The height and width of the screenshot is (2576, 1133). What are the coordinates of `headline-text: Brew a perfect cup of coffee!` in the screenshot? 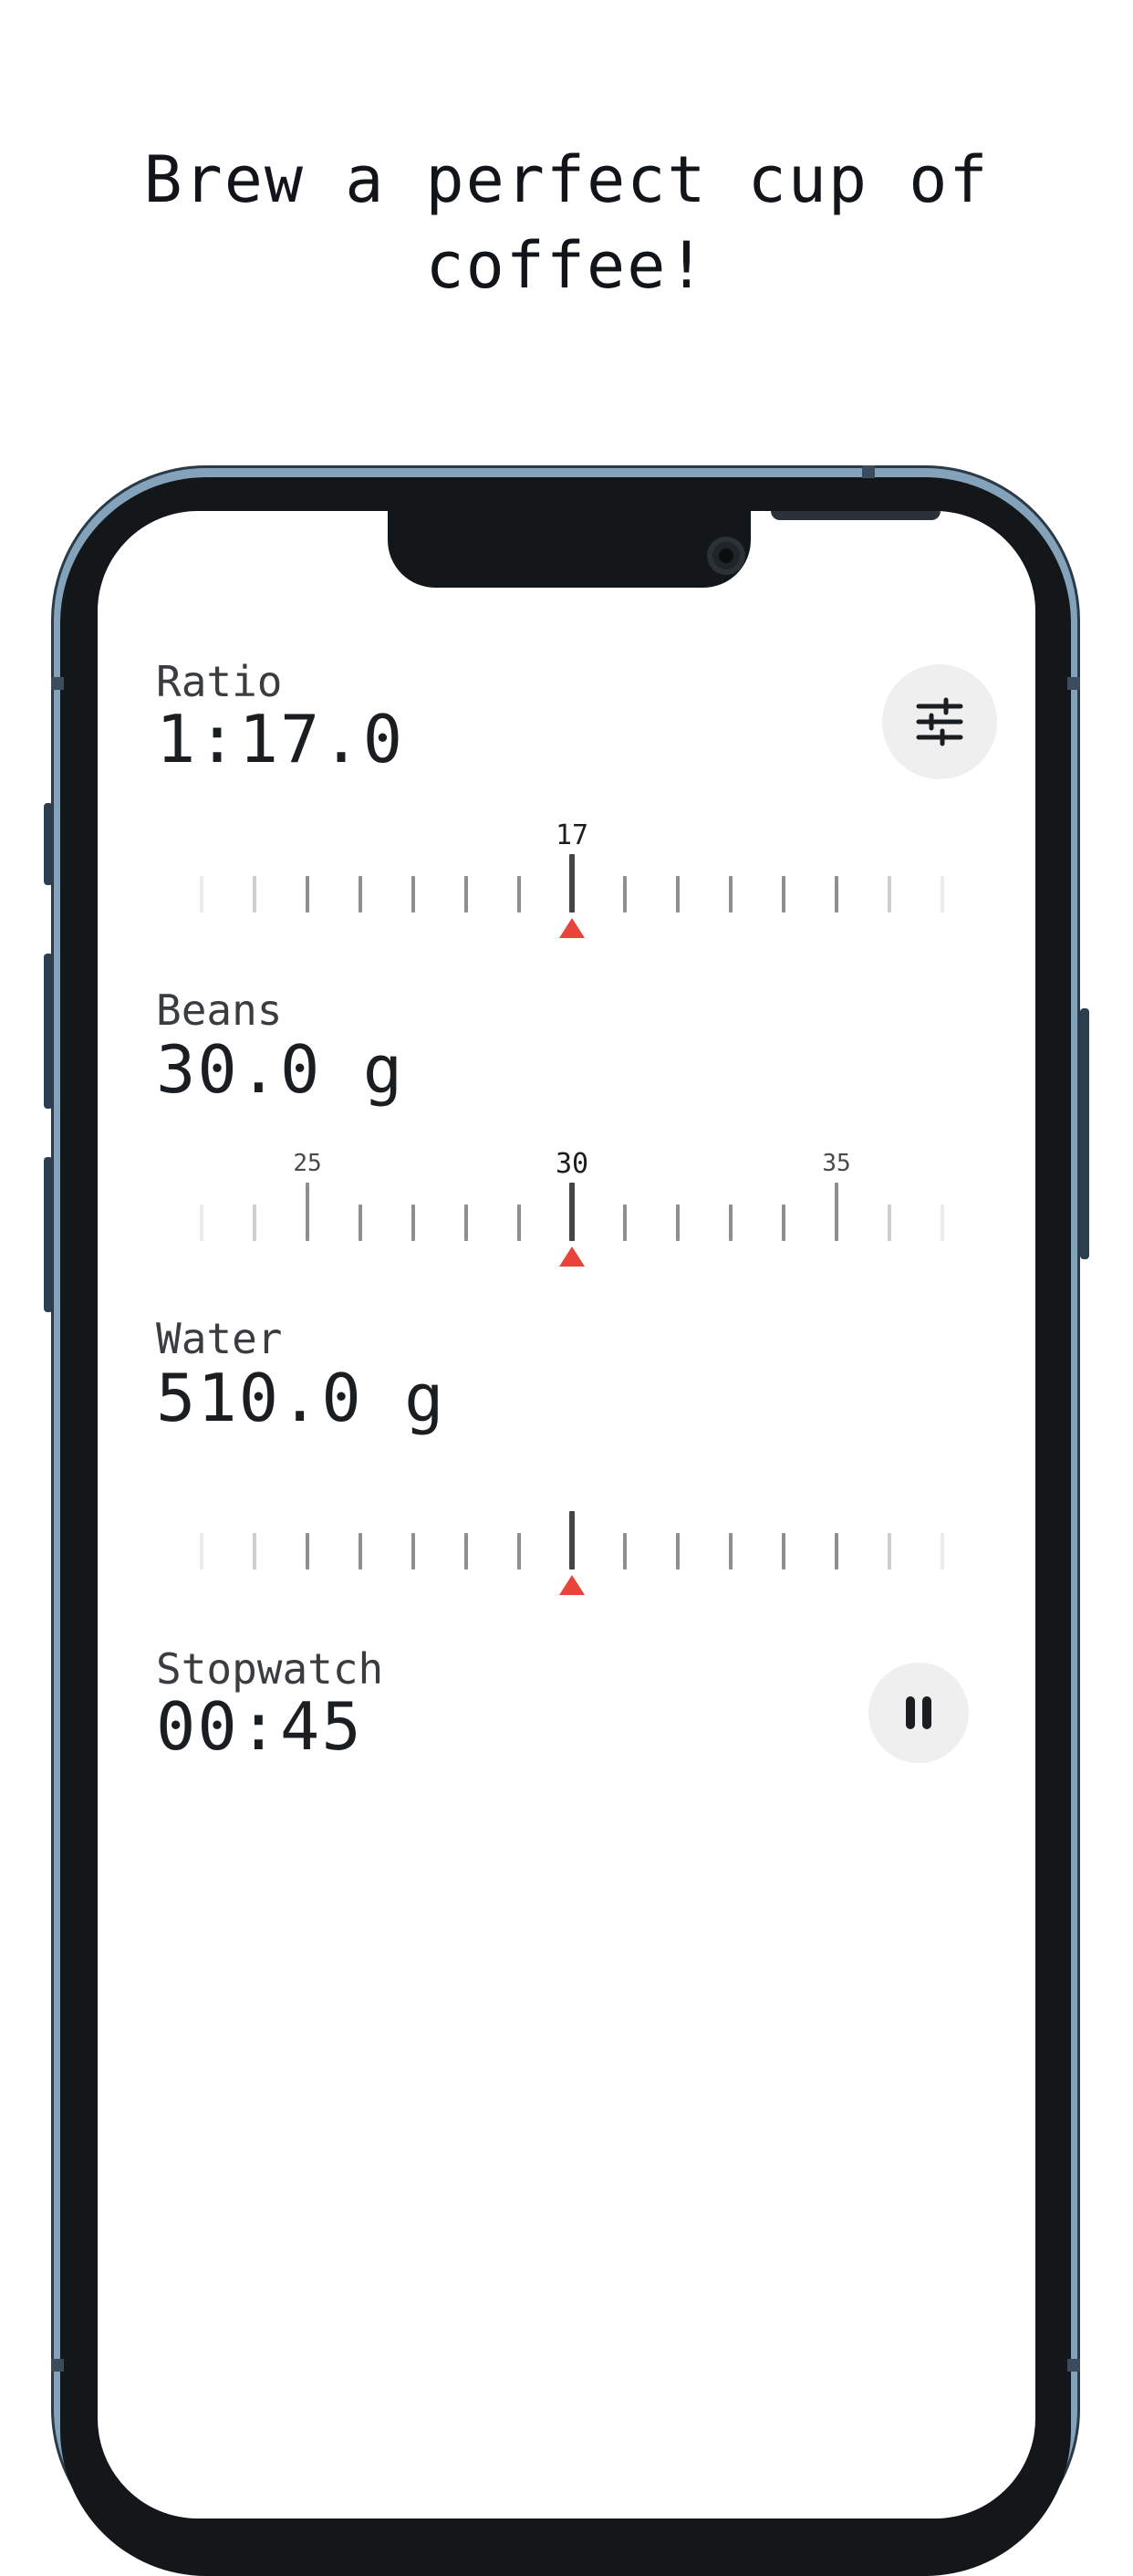 It's located at (566, 222).